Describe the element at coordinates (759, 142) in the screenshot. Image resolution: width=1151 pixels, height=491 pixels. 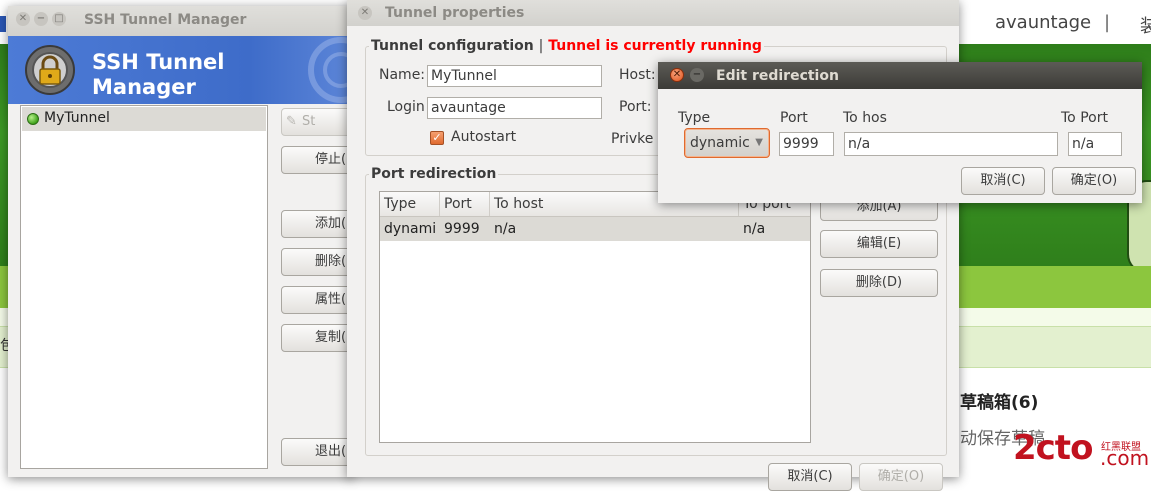
I see `chevron-down-icon: ▼` at that location.